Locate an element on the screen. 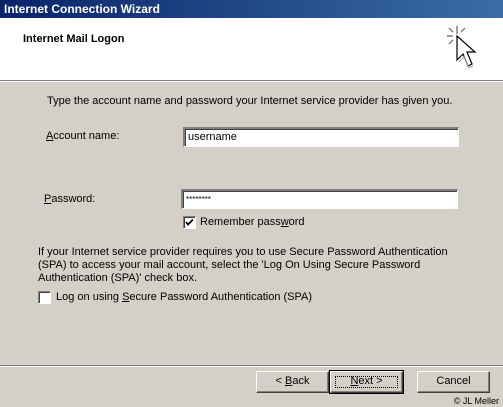  password-label: Password: is located at coordinates (70, 199).